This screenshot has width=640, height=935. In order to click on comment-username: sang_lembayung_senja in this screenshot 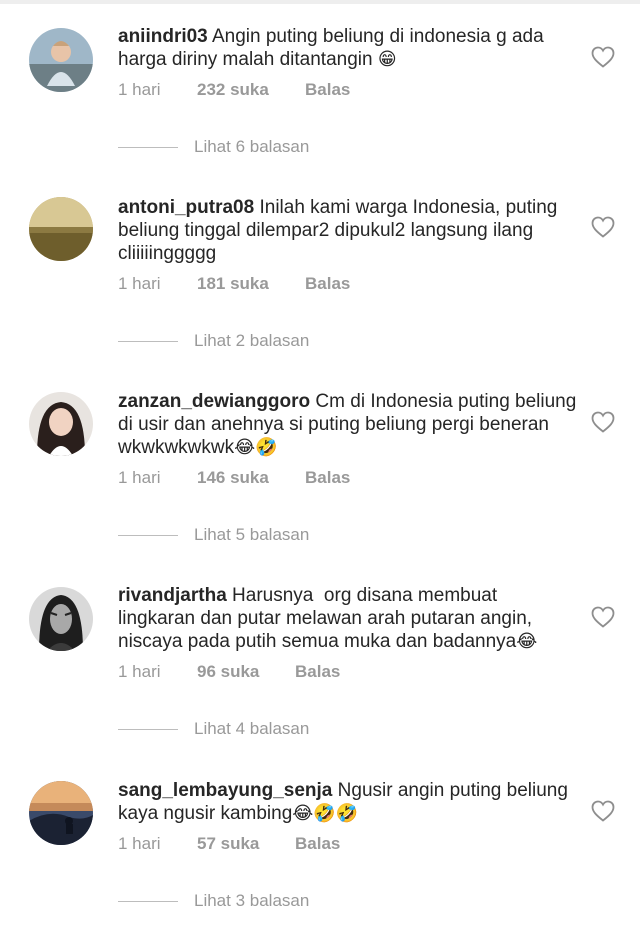, I will do `click(225, 790)`.